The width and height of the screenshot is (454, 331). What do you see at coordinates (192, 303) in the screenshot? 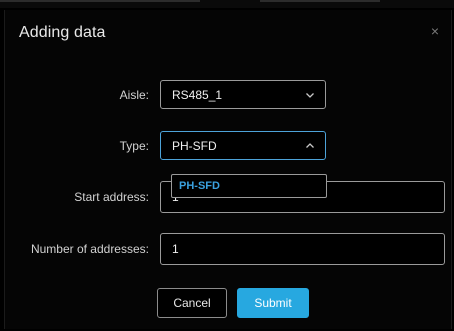
I see `cancel-button: Cancel` at bounding box center [192, 303].